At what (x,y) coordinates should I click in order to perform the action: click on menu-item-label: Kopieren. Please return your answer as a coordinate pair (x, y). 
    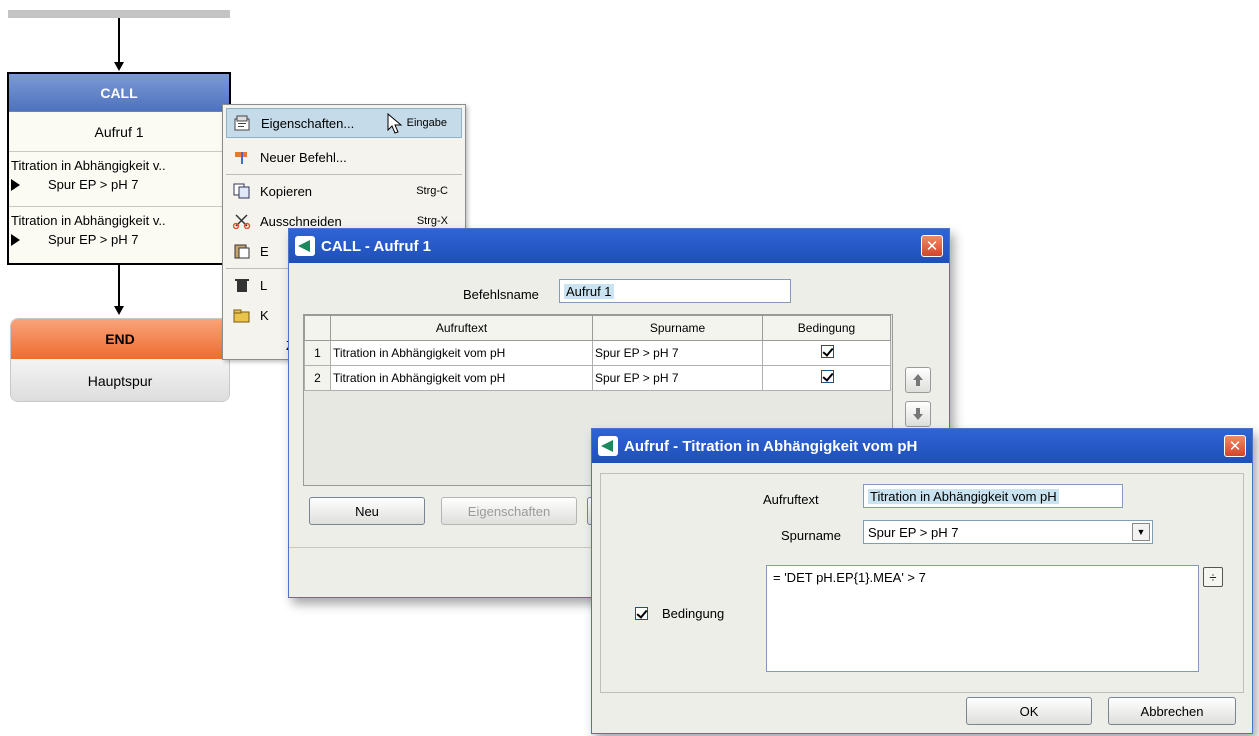
    Looking at the image, I should click on (286, 191).